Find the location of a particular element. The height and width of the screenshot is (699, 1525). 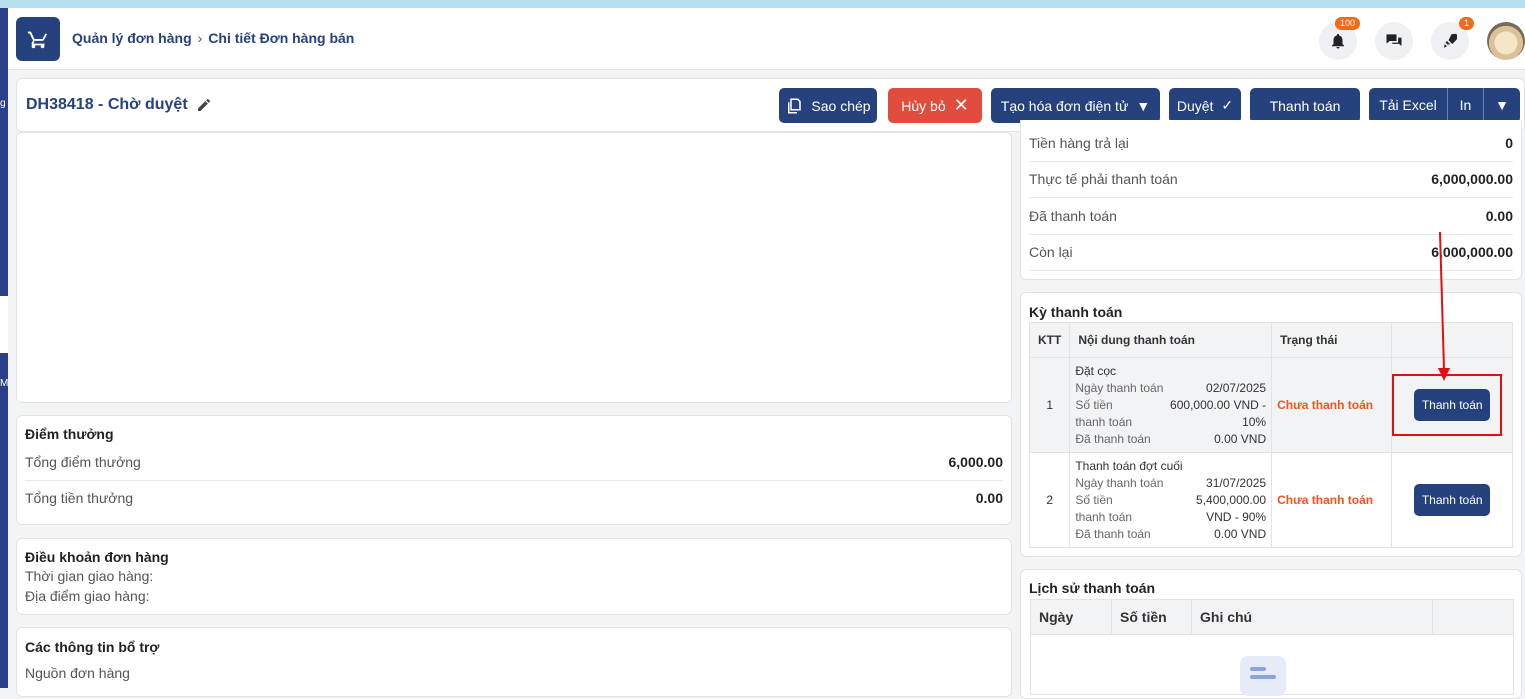

breadcrumb-parent: Quản lý đơn hàng is located at coordinates (132, 38).